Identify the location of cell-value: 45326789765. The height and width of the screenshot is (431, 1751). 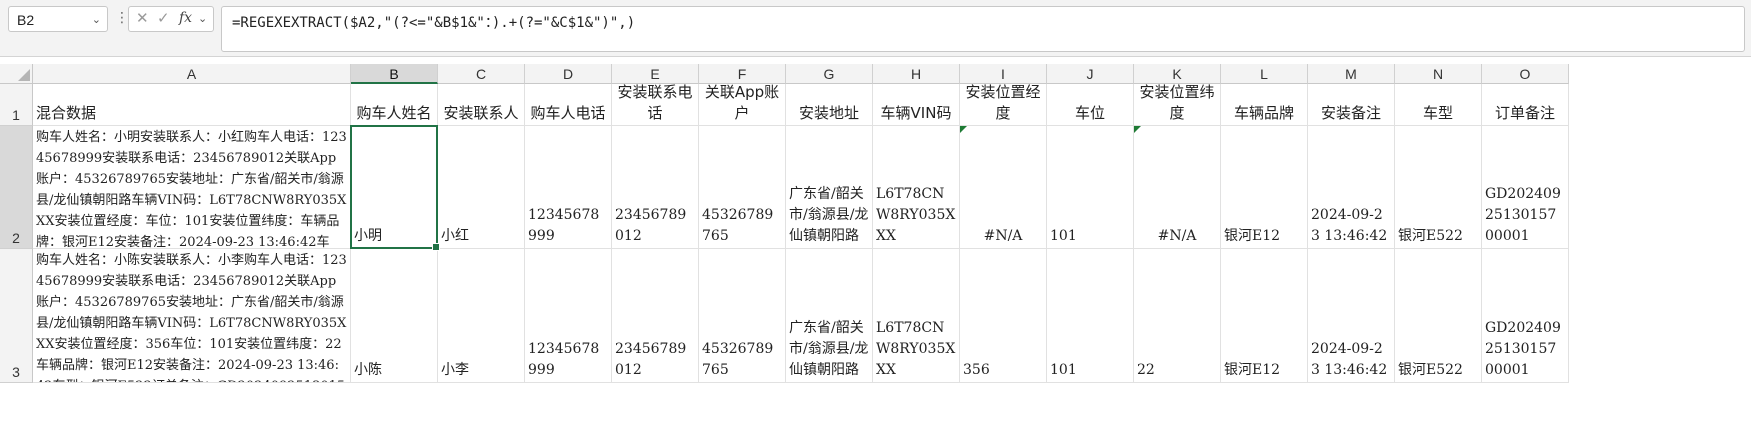
(738, 225).